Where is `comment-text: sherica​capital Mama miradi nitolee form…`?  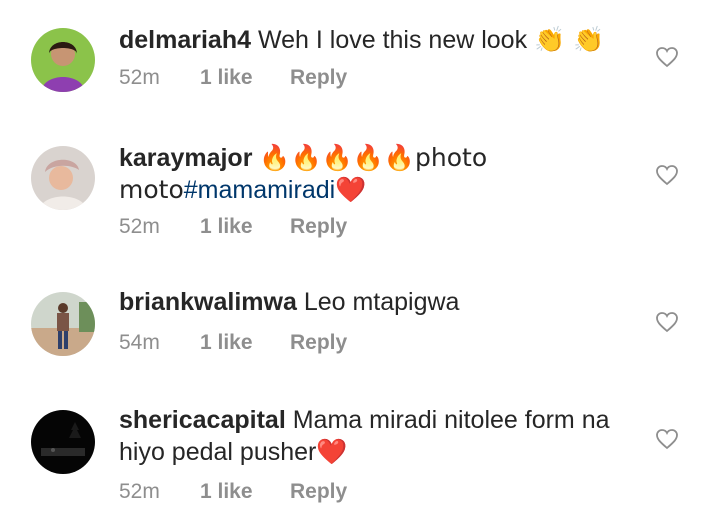 comment-text: sherica​capital Mama miradi nitolee form… is located at coordinates (379, 436).